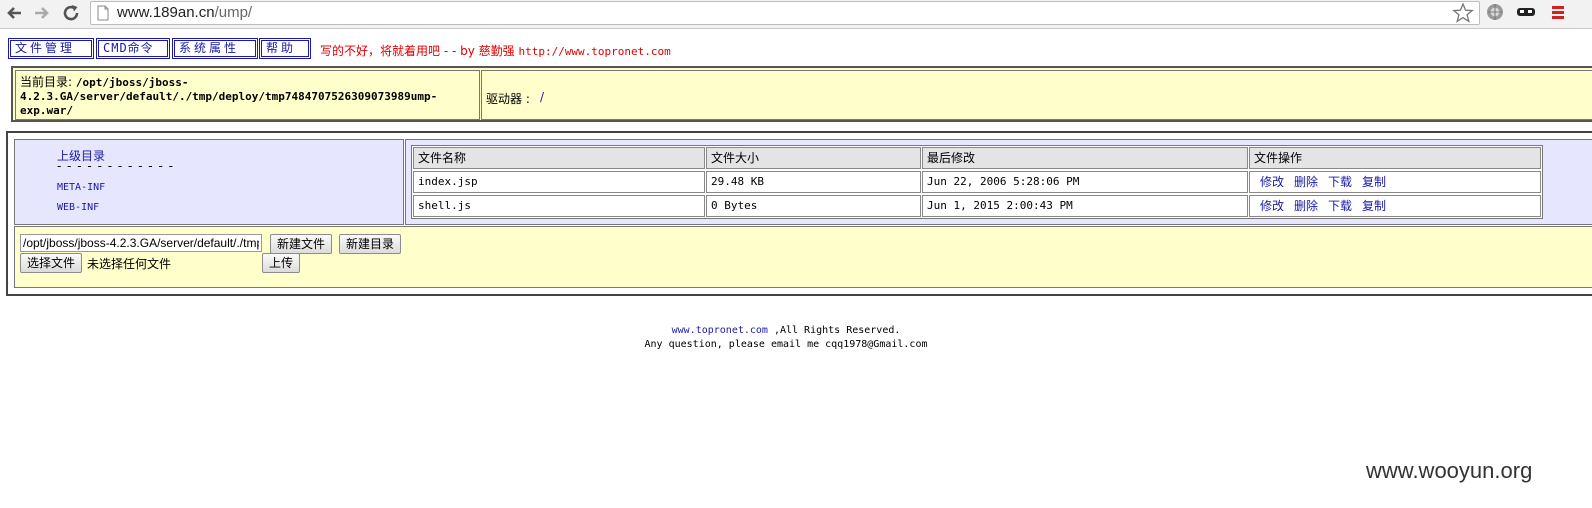  What do you see at coordinates (594, 51) in the screenshot?
I see `banner-url: http://www.topronet.com` at bounding box center [594, 51].